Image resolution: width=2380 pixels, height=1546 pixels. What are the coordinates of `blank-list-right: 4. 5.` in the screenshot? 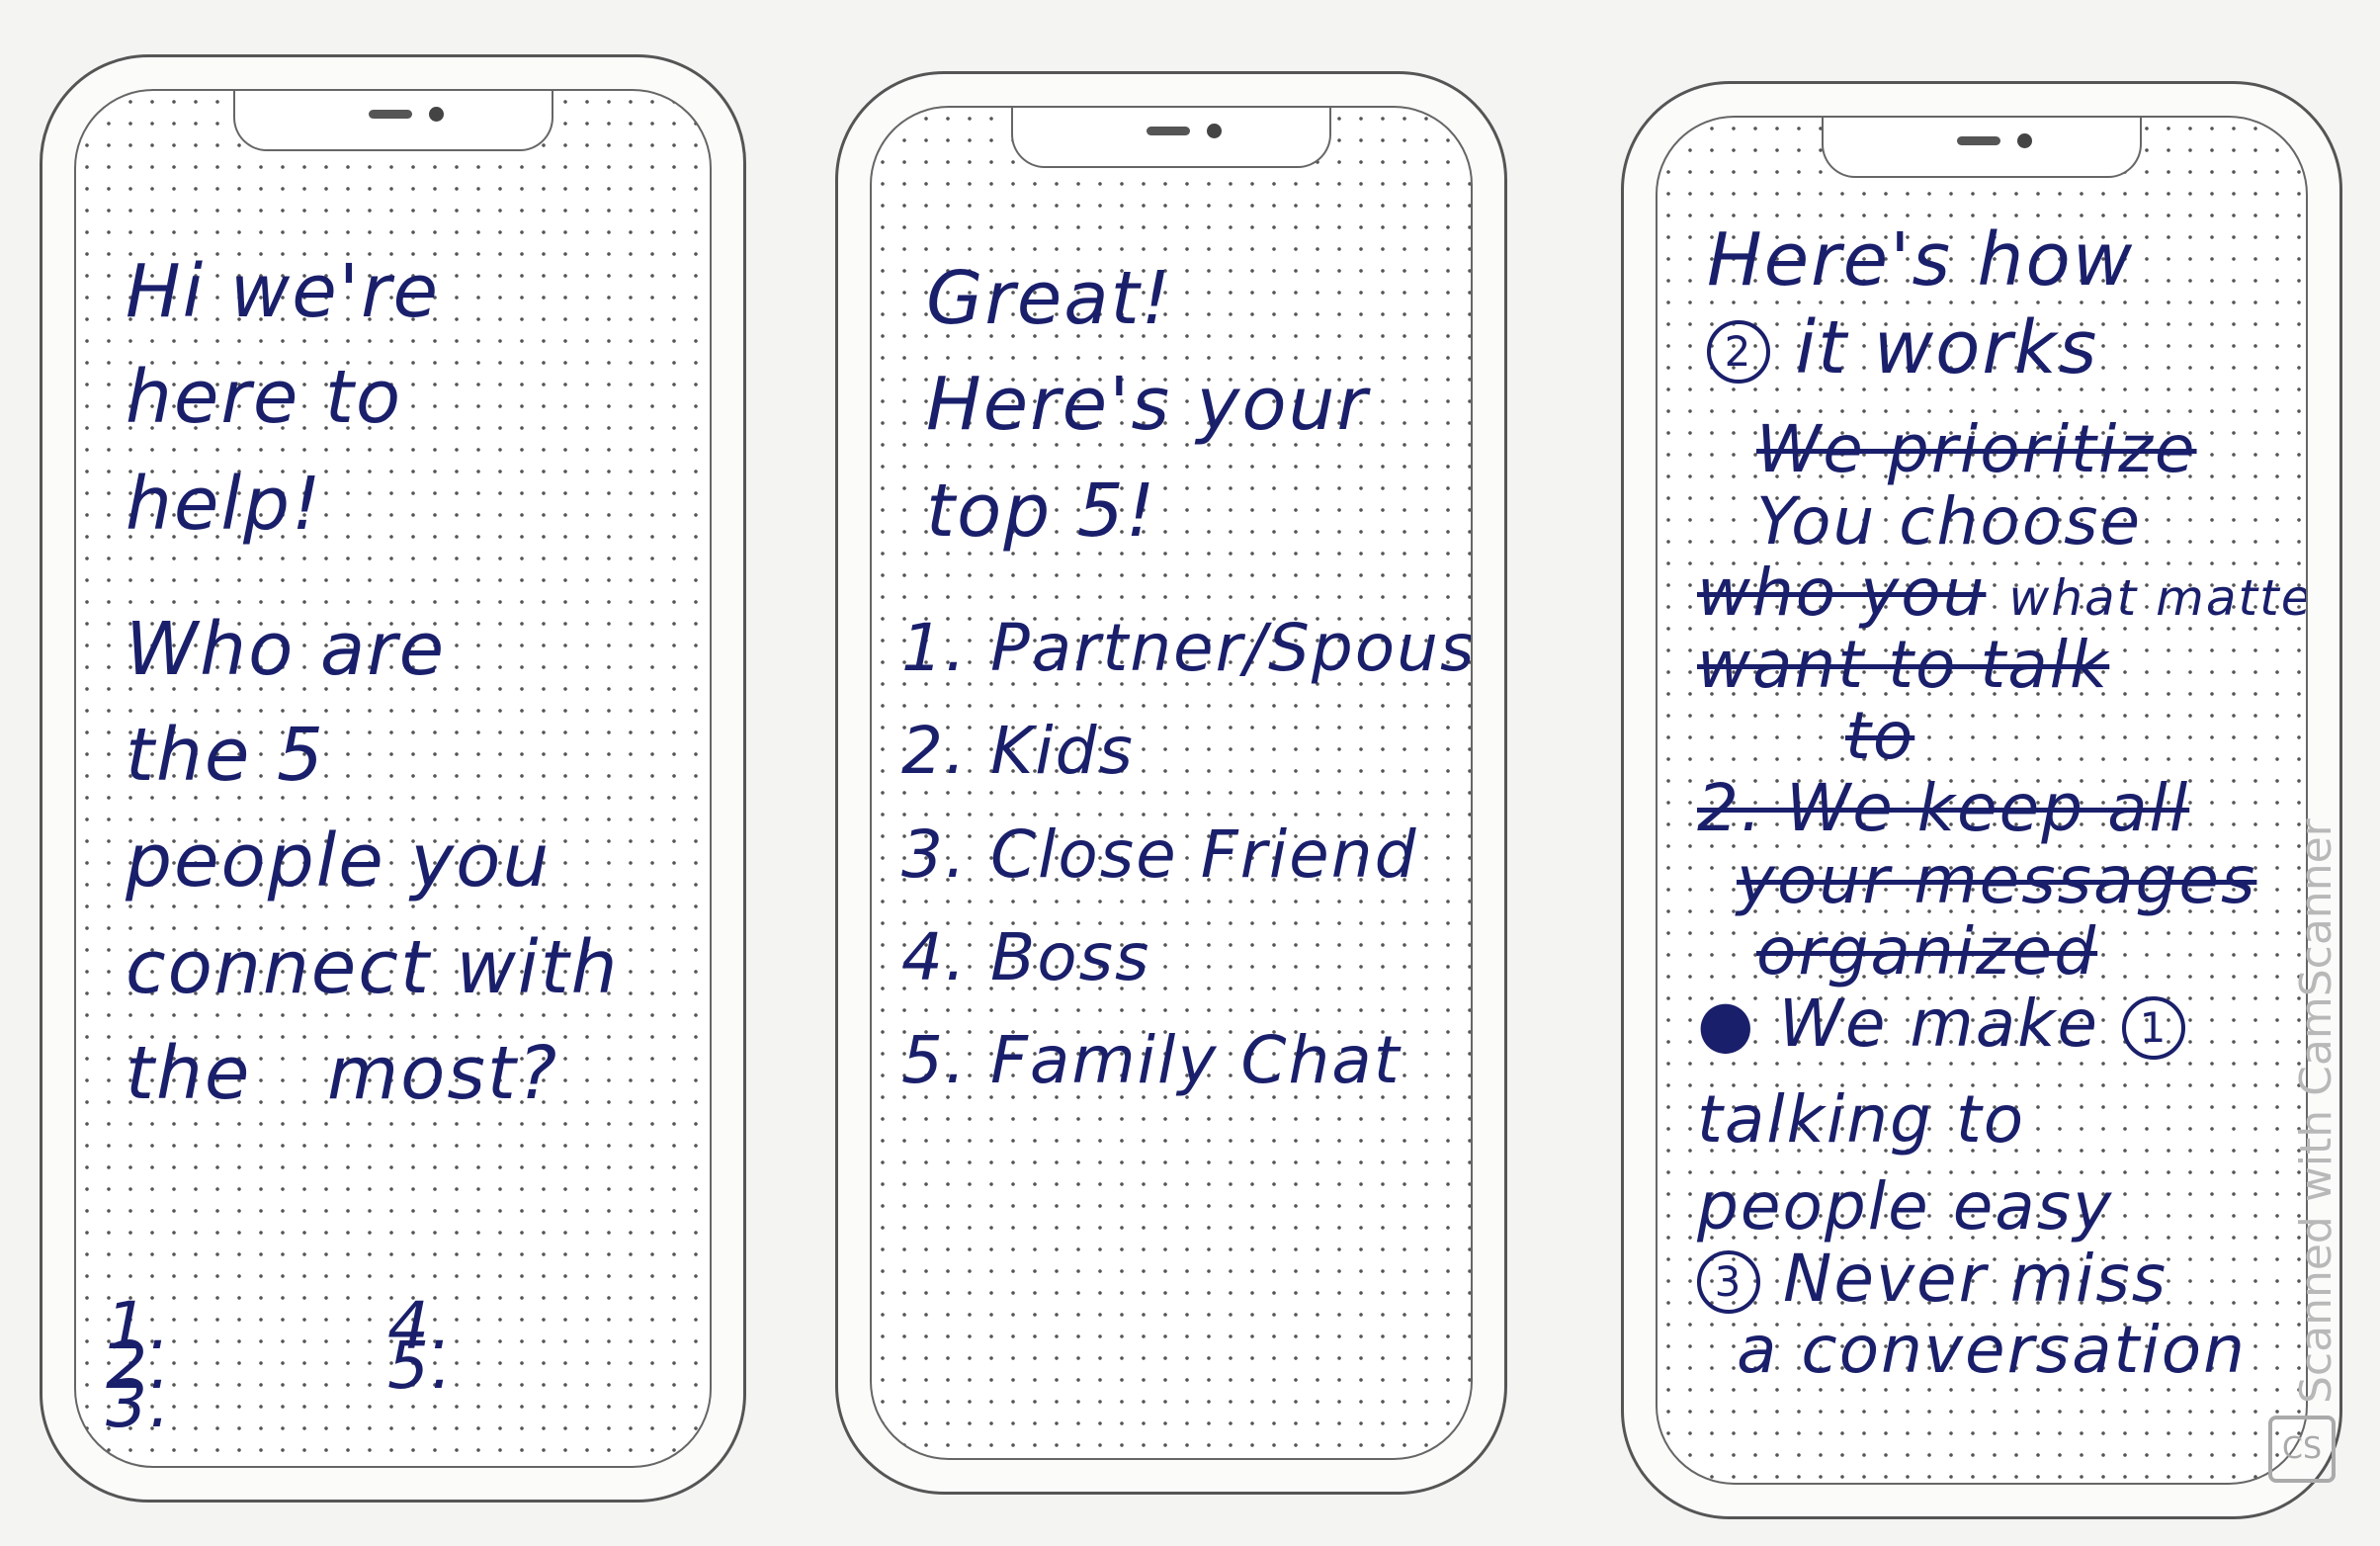 It's located at (420, 1349).